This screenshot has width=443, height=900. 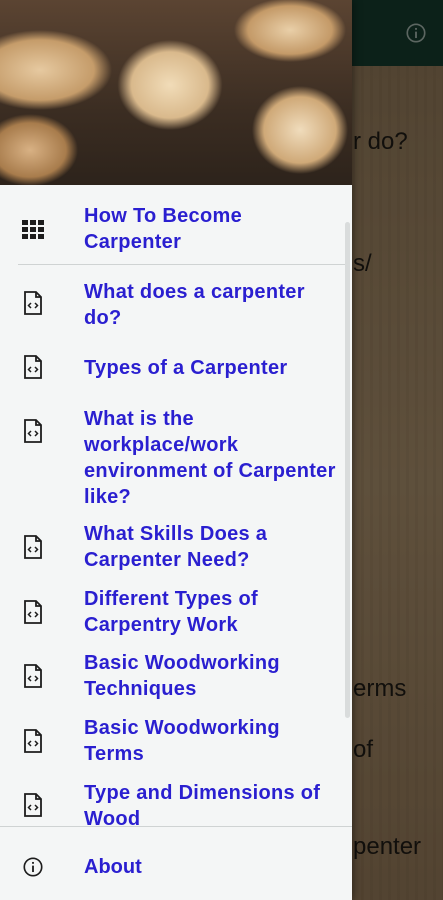 What do you see at coordinates (33, 229) in the screenshot?
I see `grid-icon` at bounding box center [33, 229].